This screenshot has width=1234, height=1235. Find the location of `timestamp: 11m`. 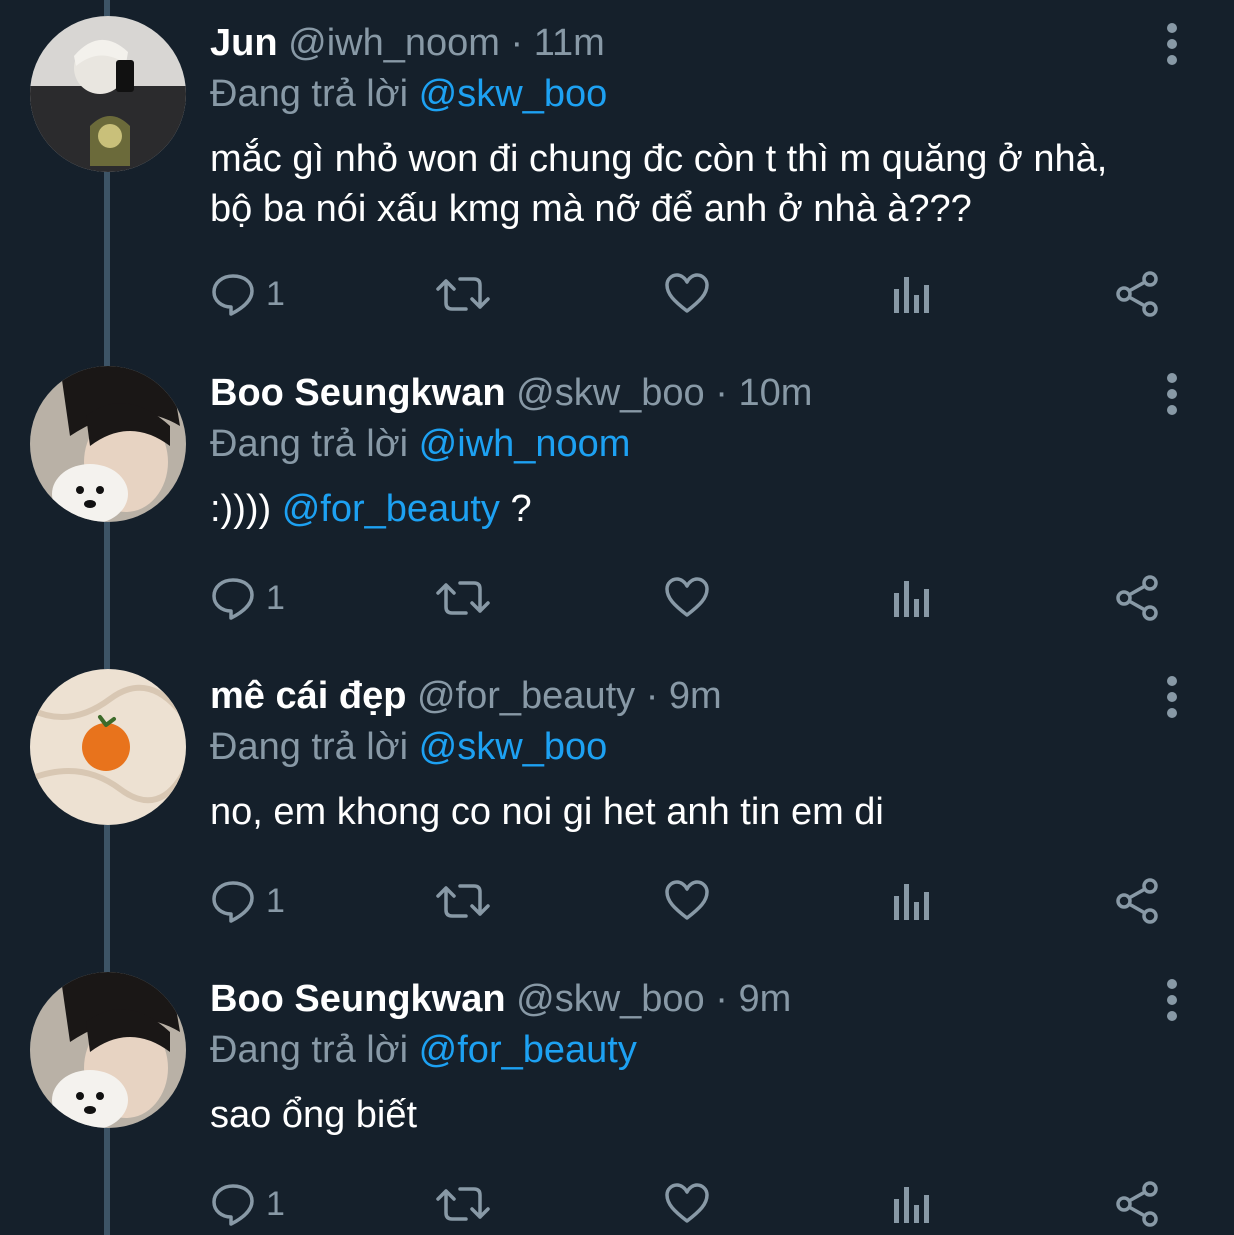

timestamp: 11m is located at coordinates (569, 43).